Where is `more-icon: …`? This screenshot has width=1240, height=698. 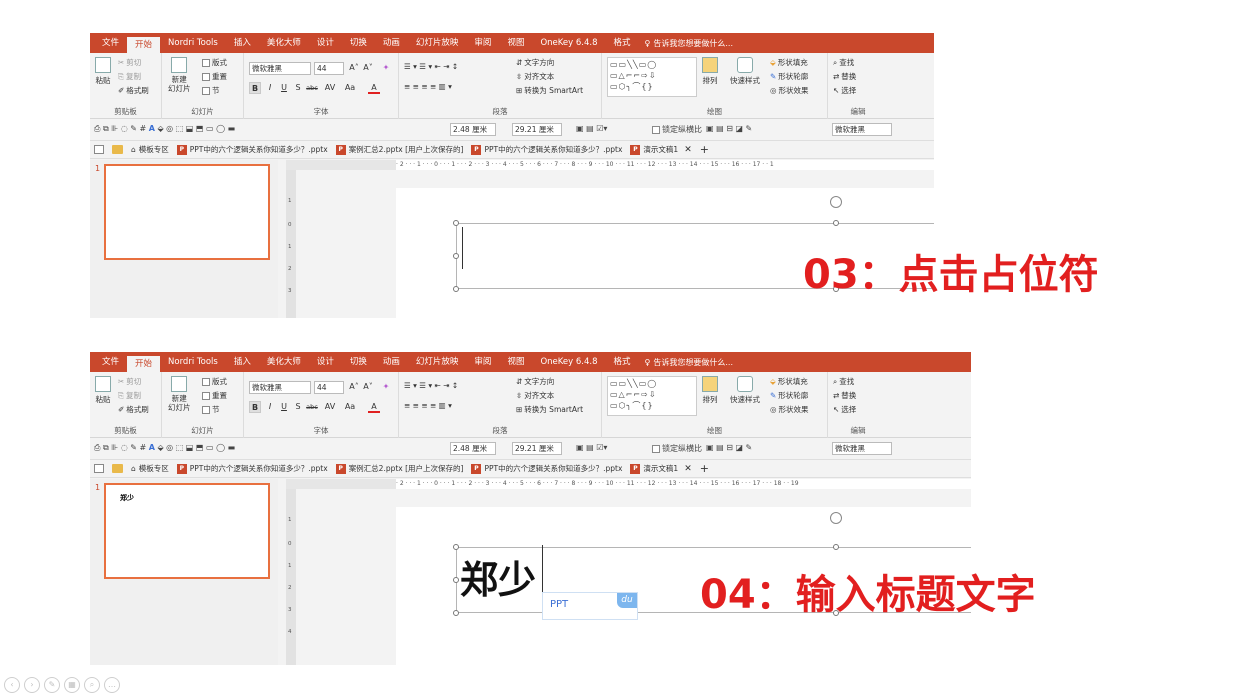 more-icon: … is located at coordinates (112, 685).